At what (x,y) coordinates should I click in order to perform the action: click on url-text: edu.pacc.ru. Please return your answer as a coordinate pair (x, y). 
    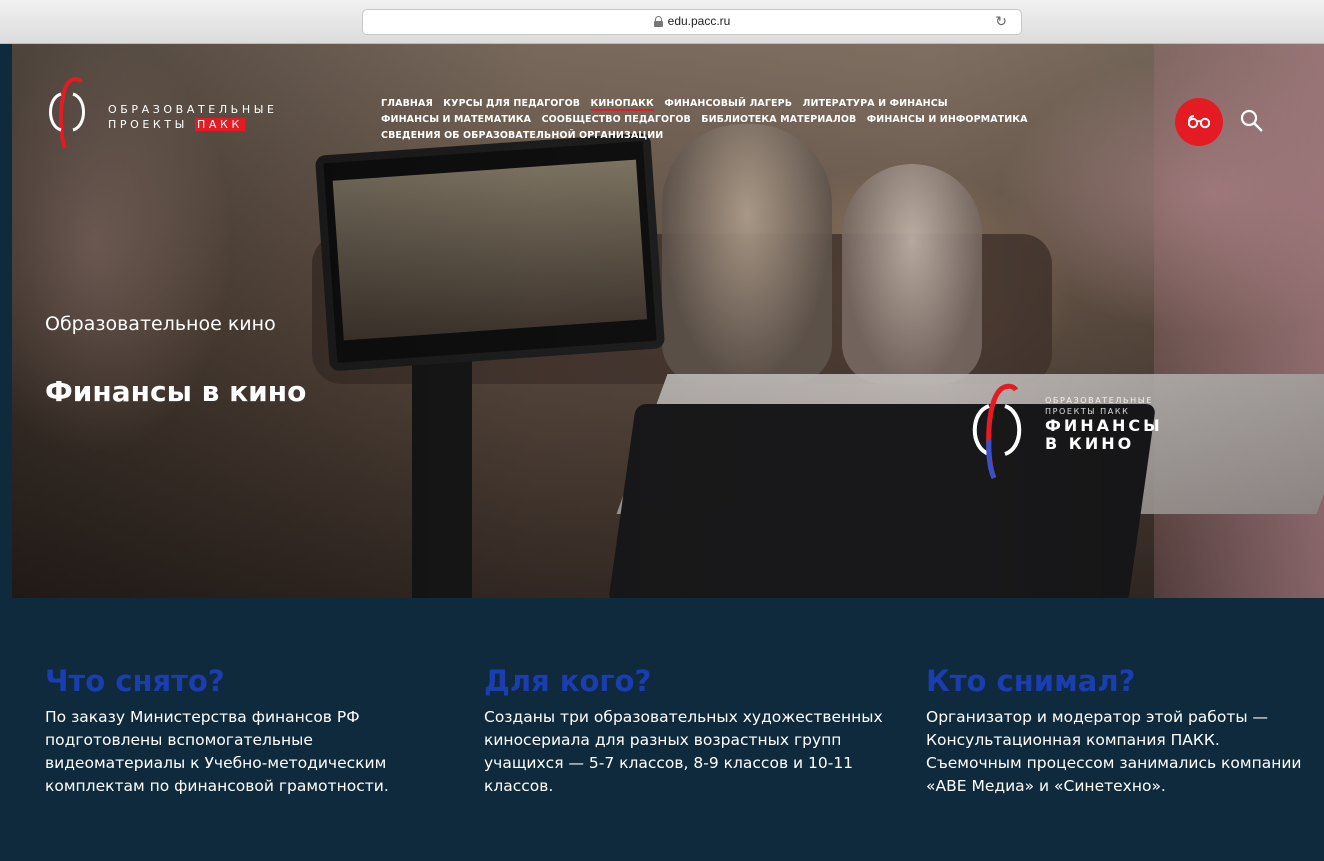
    Looking at the image, I should click on (699, 21).